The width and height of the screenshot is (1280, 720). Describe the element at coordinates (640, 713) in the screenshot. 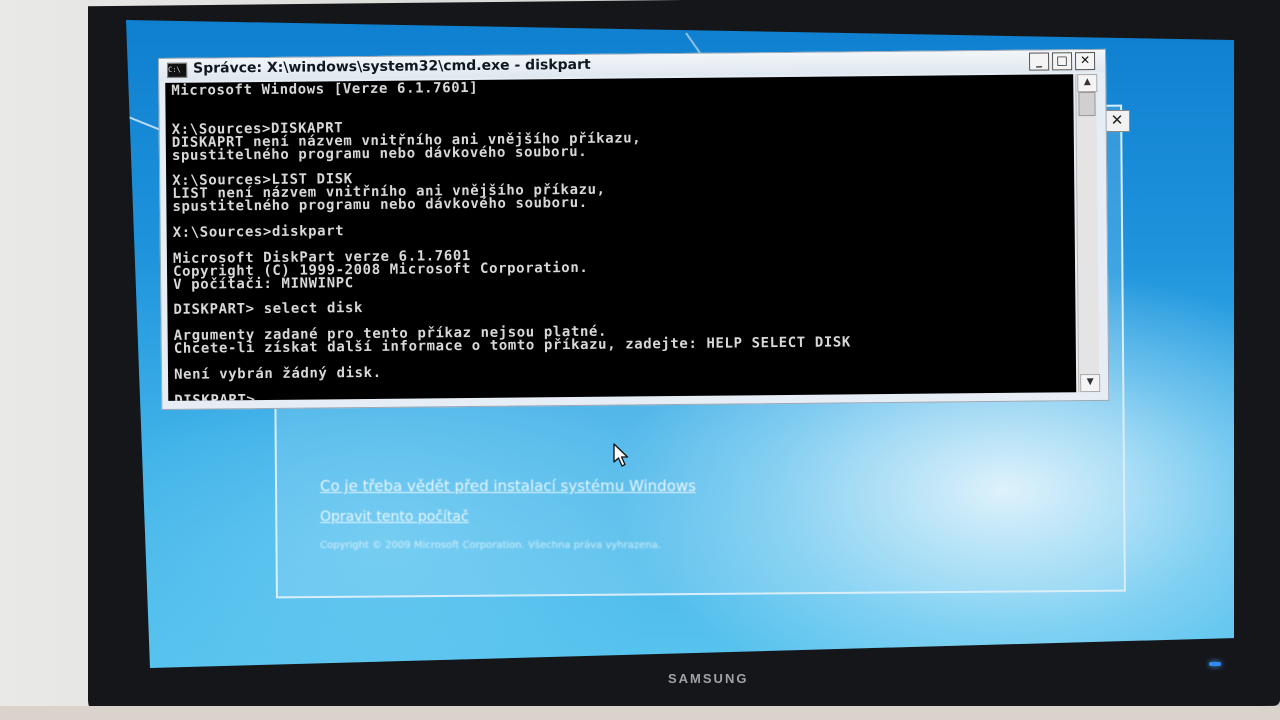

I see `desk-surface` at that location.